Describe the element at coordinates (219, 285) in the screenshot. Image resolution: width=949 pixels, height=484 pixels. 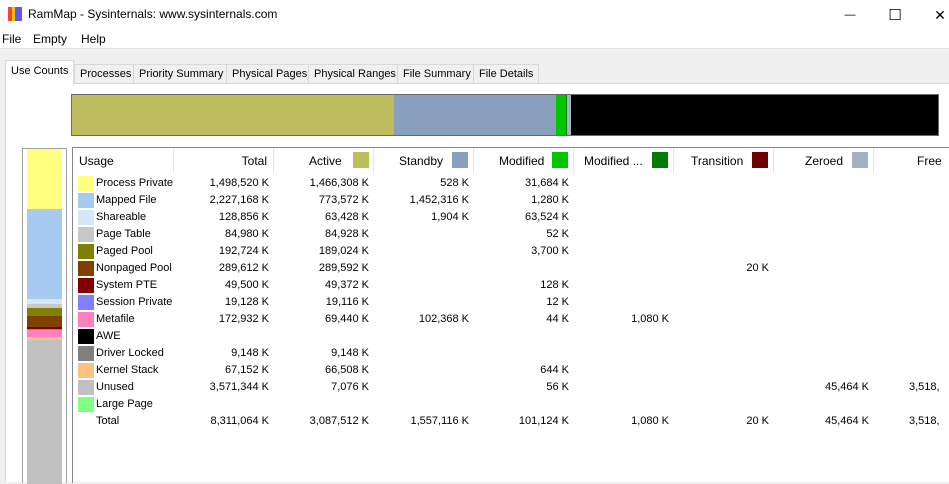
I see `cell-total: 49,500 K` at that location.